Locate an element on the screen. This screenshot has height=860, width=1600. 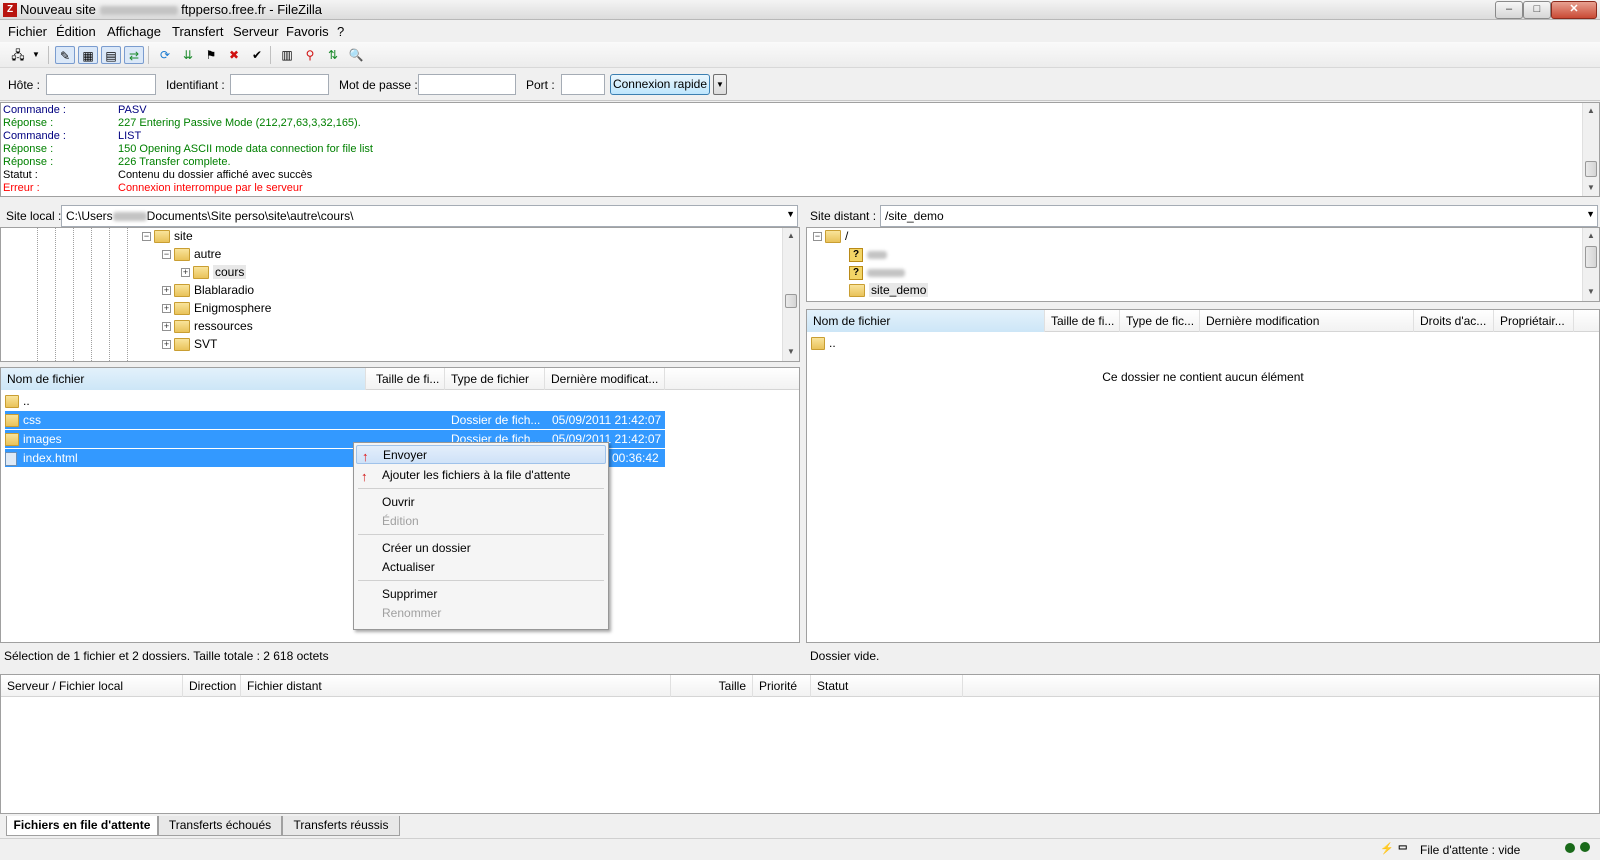
port-input is located at coordinates (583, 84).